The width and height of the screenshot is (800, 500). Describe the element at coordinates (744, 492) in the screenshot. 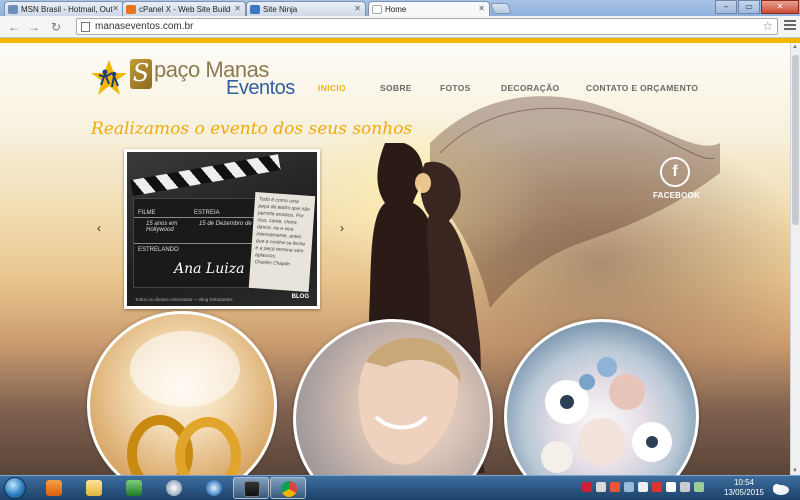

I see `clock-date: 13/05/2015` at that location.